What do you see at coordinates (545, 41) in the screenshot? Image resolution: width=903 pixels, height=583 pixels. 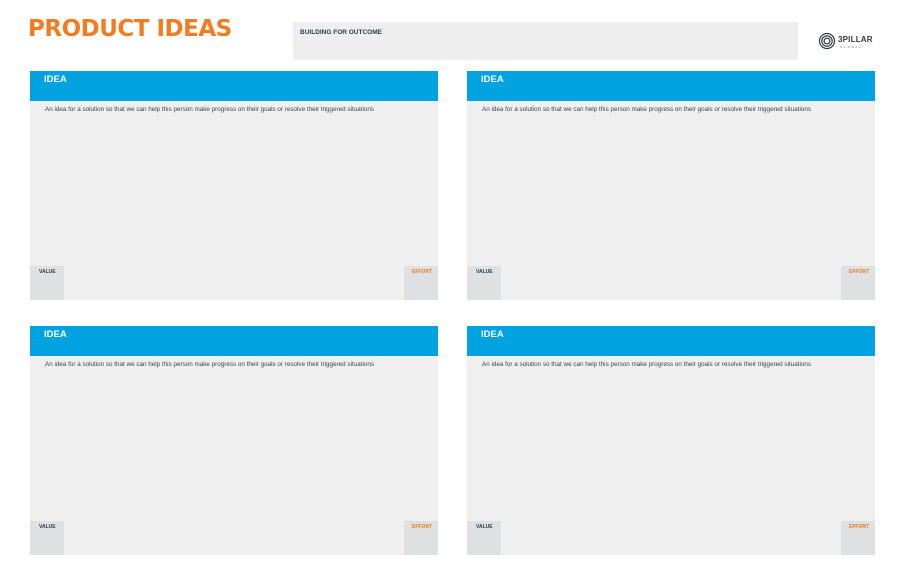 I see `outcome-box: BUILDING FOR OUTCOME` at bounding box center [545, 41].